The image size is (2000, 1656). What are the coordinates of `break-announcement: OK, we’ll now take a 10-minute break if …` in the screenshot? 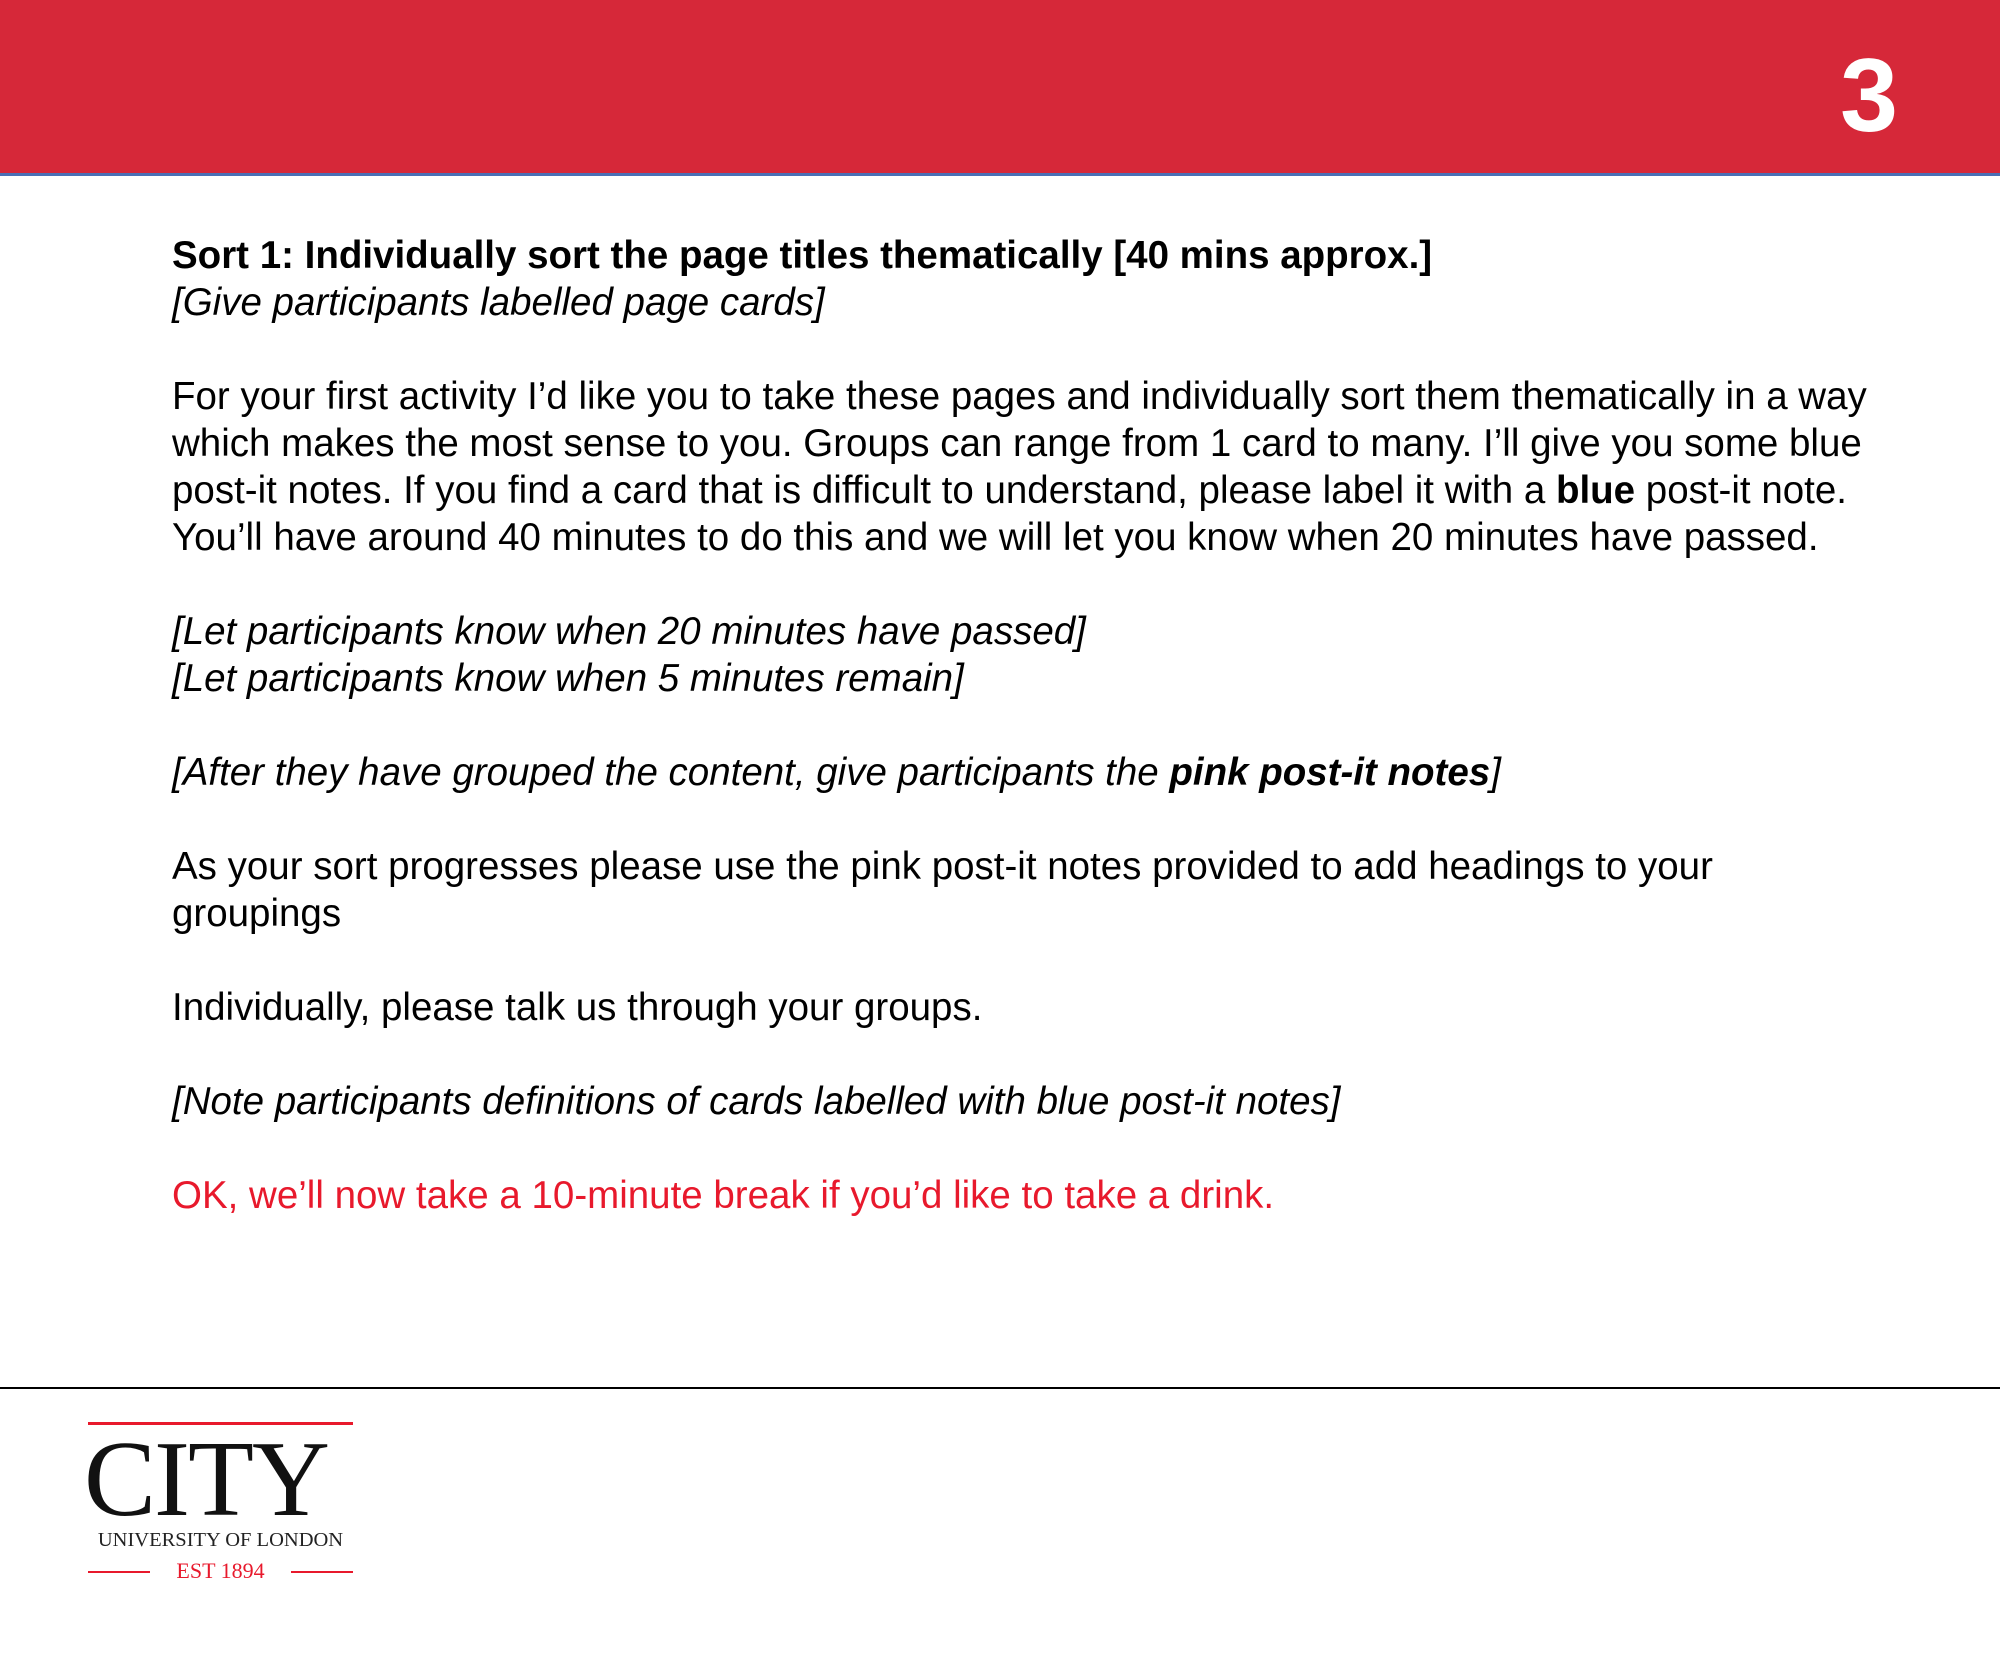 It's located at (723, 1195).